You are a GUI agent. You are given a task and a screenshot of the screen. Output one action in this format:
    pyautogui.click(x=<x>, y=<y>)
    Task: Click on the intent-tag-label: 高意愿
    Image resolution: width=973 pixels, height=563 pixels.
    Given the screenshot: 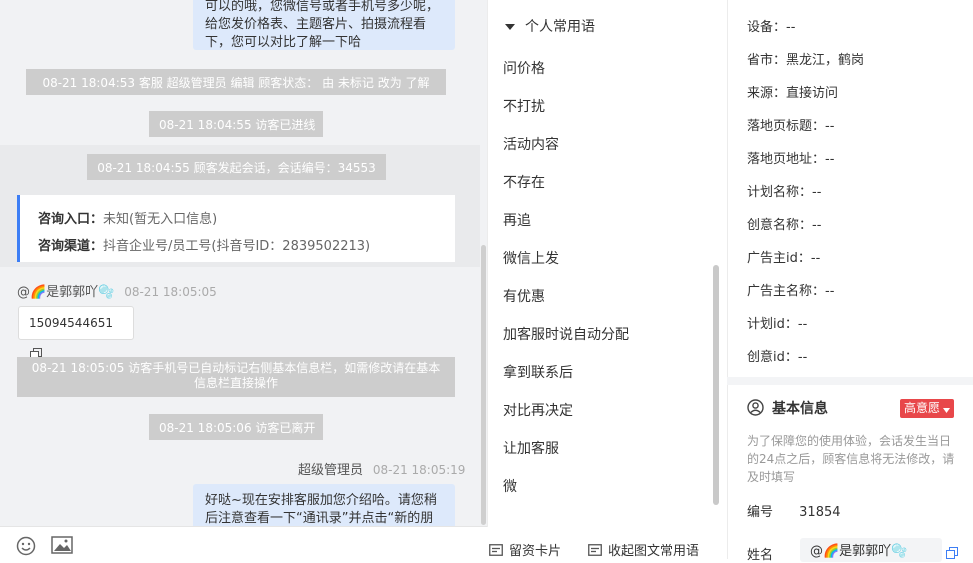 What is the action you would take?
    pyautogui.click(x=922, y=408)
    